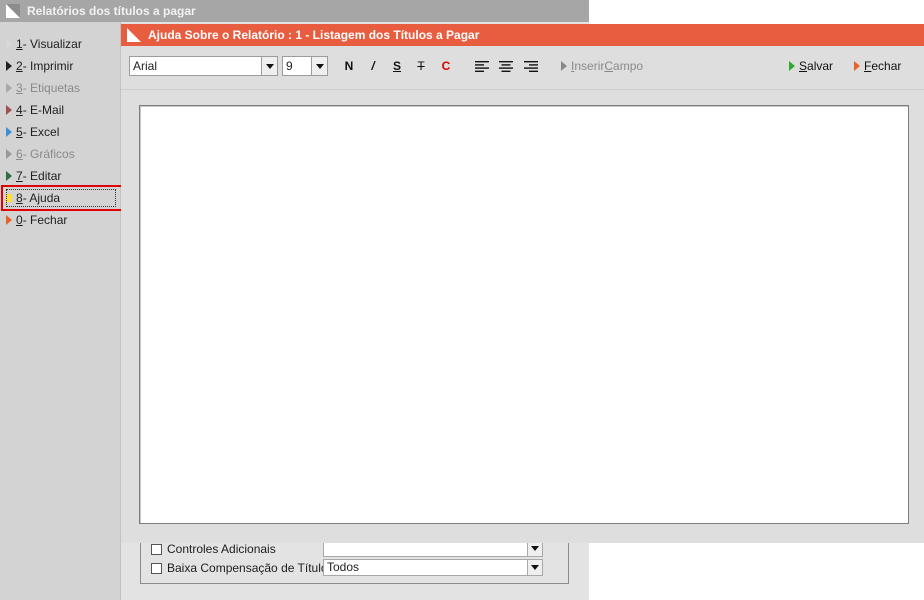 The width and height of the screenshot is (924, 600). Describe the element at coordinates (294, 11) in the screenshot. I see `background-window-titlebar: Relatórios dos títulos a pagar` at that location.